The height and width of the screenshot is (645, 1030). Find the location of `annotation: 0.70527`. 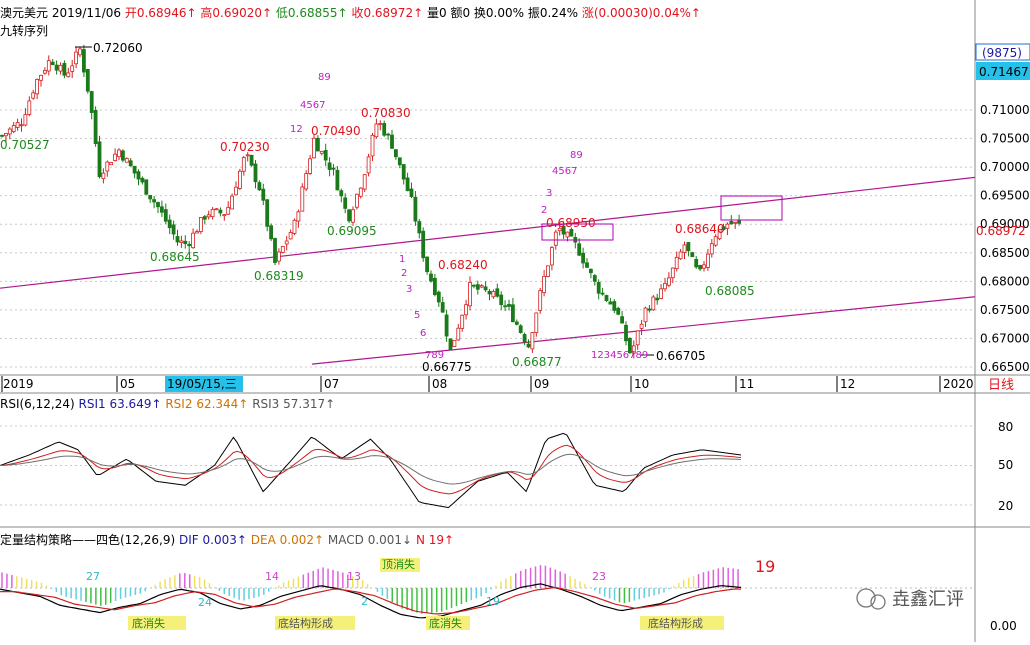

annotation: 0.70527 is located at coordinates (25, 145).